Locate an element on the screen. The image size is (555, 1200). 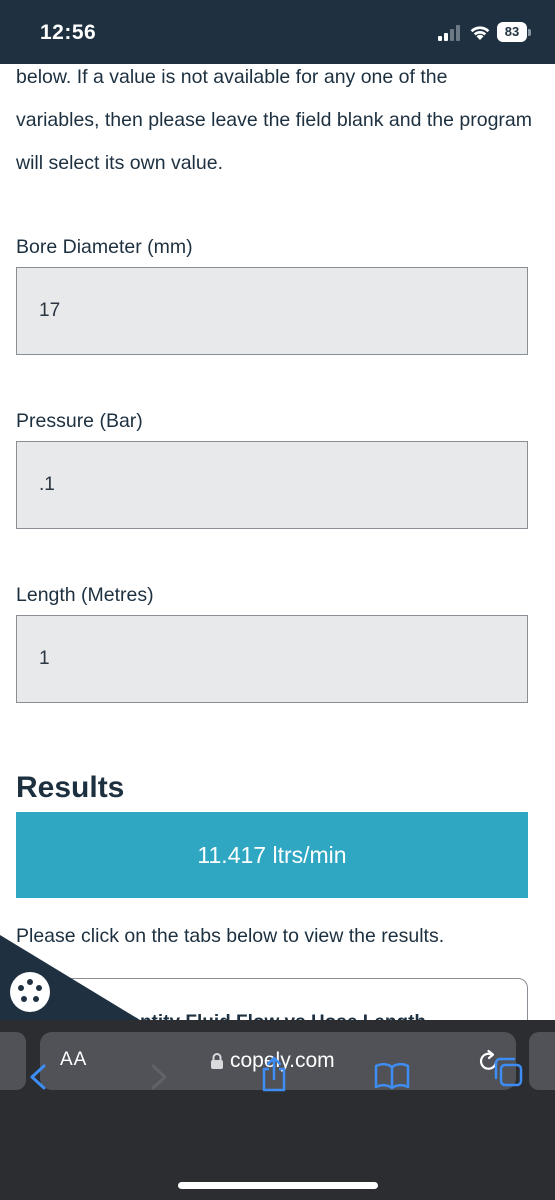
previous-tab-preview is located at coordinates (13, 1061).